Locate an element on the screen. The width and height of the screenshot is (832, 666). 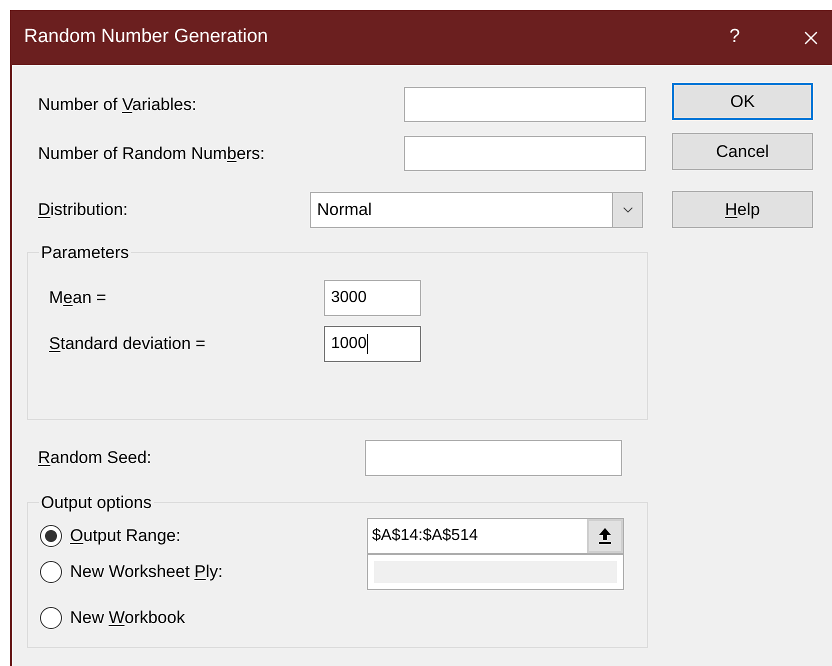
distribution-dropdown: Normal is located at coordinates (476, 210).